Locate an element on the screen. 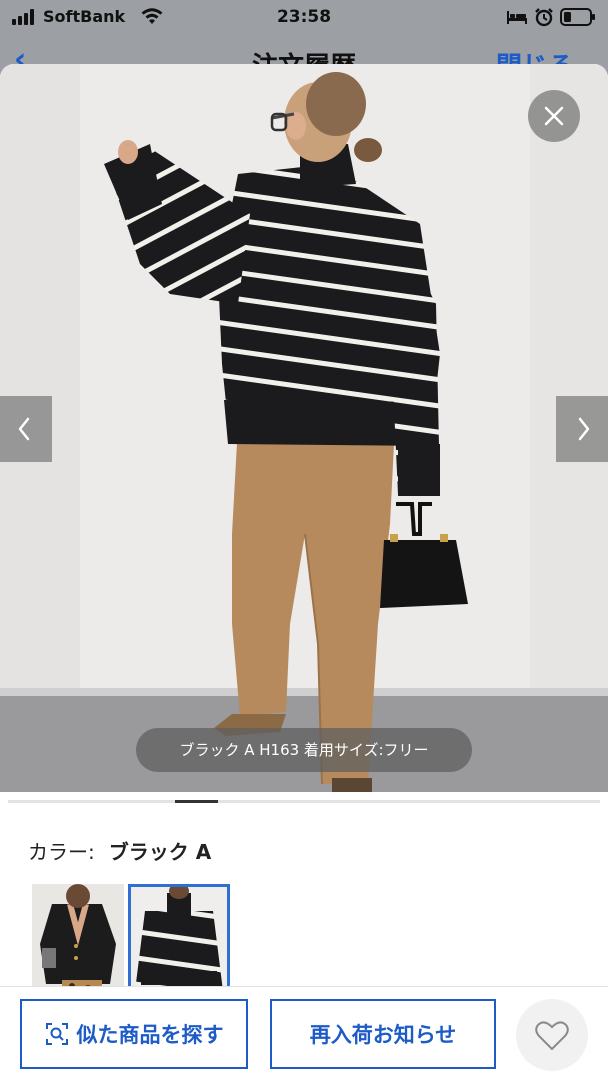 The width and height of the screenshot is (608, 1080). color-label: カラー: is located at coordinates (61, 852).